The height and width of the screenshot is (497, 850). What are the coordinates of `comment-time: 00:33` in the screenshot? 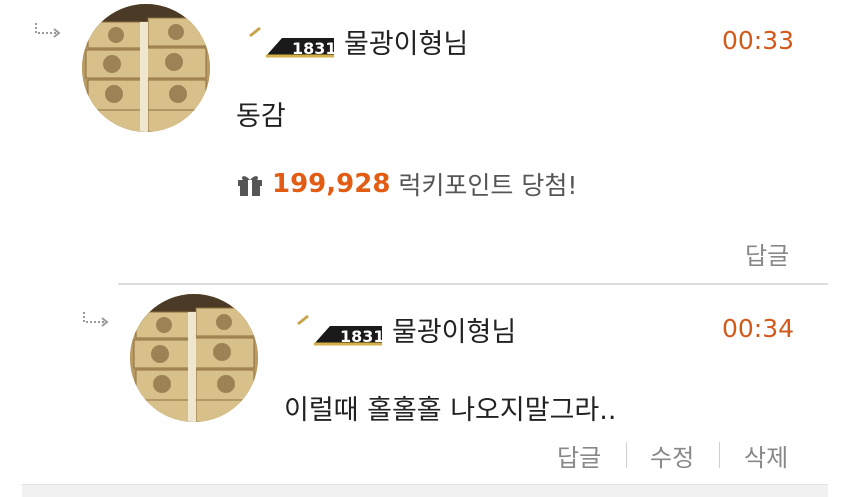 It's located at (758, 40).